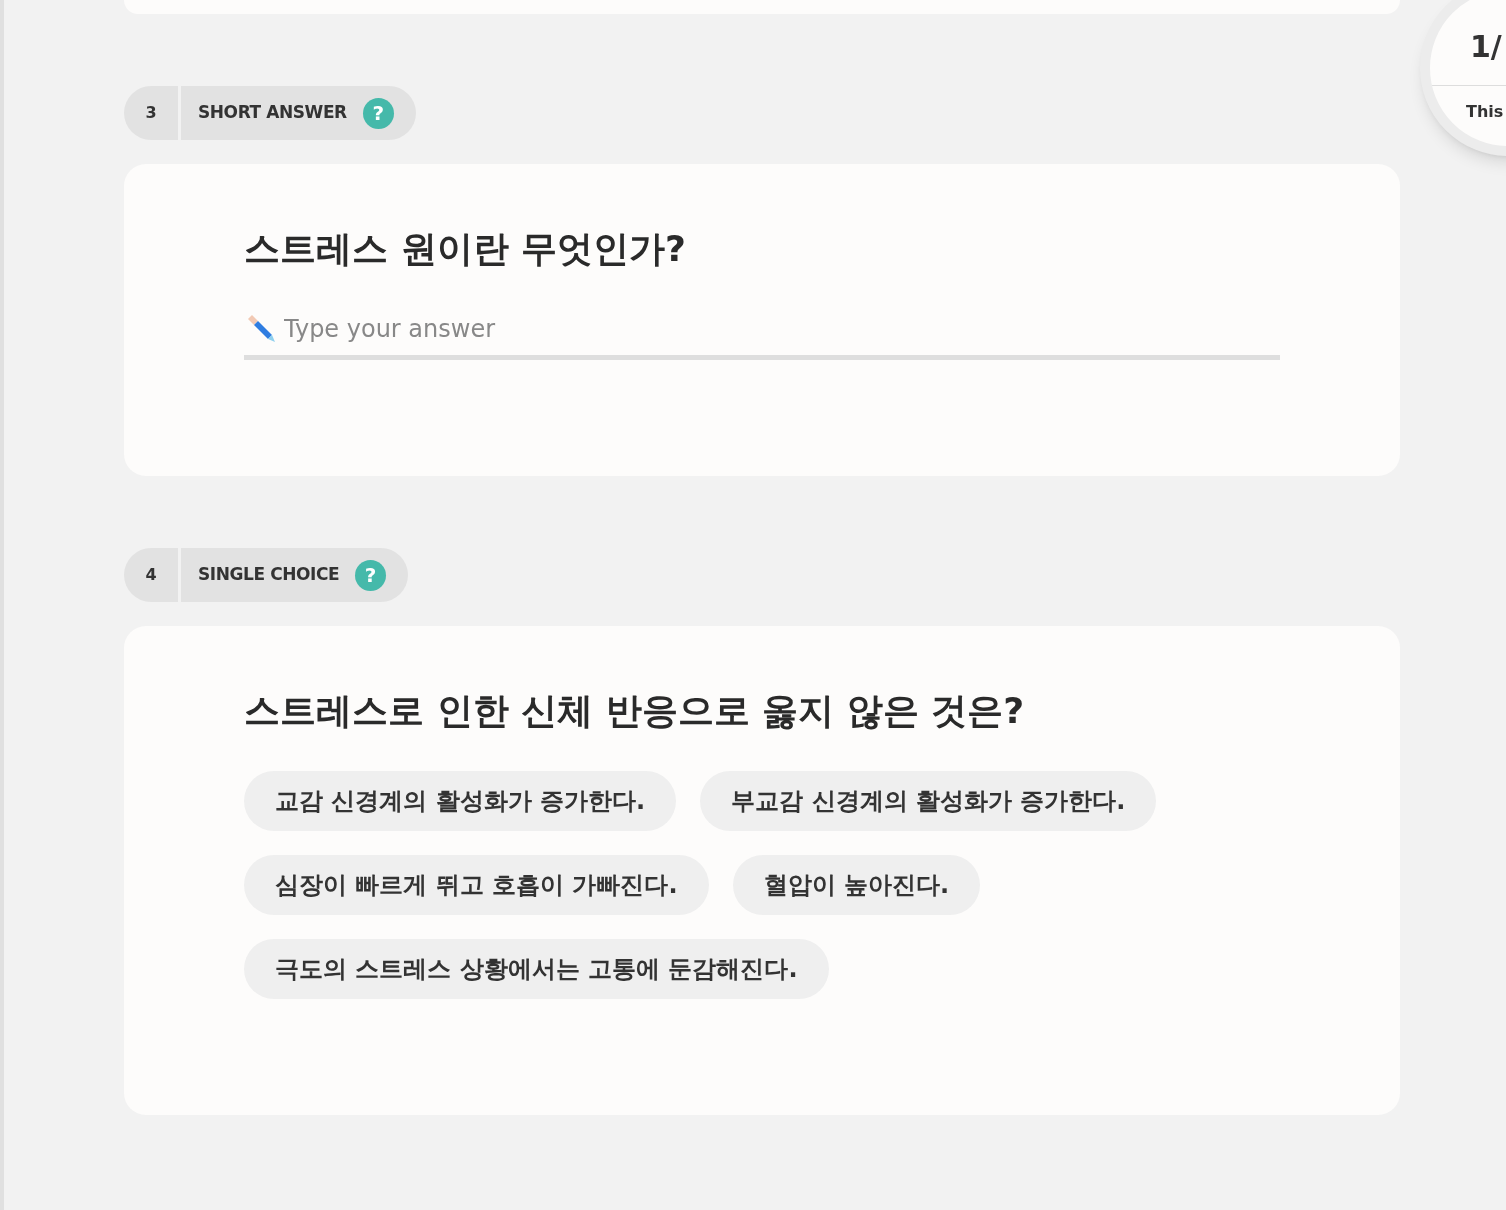 This screenshot has height=1210, width=1506. Describe the element at coordinates (460, 801) in the screenshot. I see `answer-option: 교감 신경계의 활성화가 증가한다.` at that location.